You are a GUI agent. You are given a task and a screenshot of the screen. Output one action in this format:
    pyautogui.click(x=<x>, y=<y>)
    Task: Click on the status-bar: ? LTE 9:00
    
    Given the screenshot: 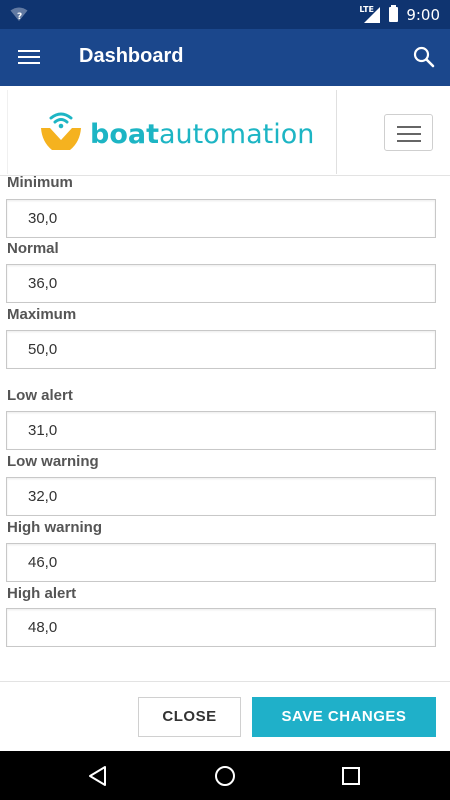 What is the action you would take?
    pyautogui.click(x=225, y=14)
    